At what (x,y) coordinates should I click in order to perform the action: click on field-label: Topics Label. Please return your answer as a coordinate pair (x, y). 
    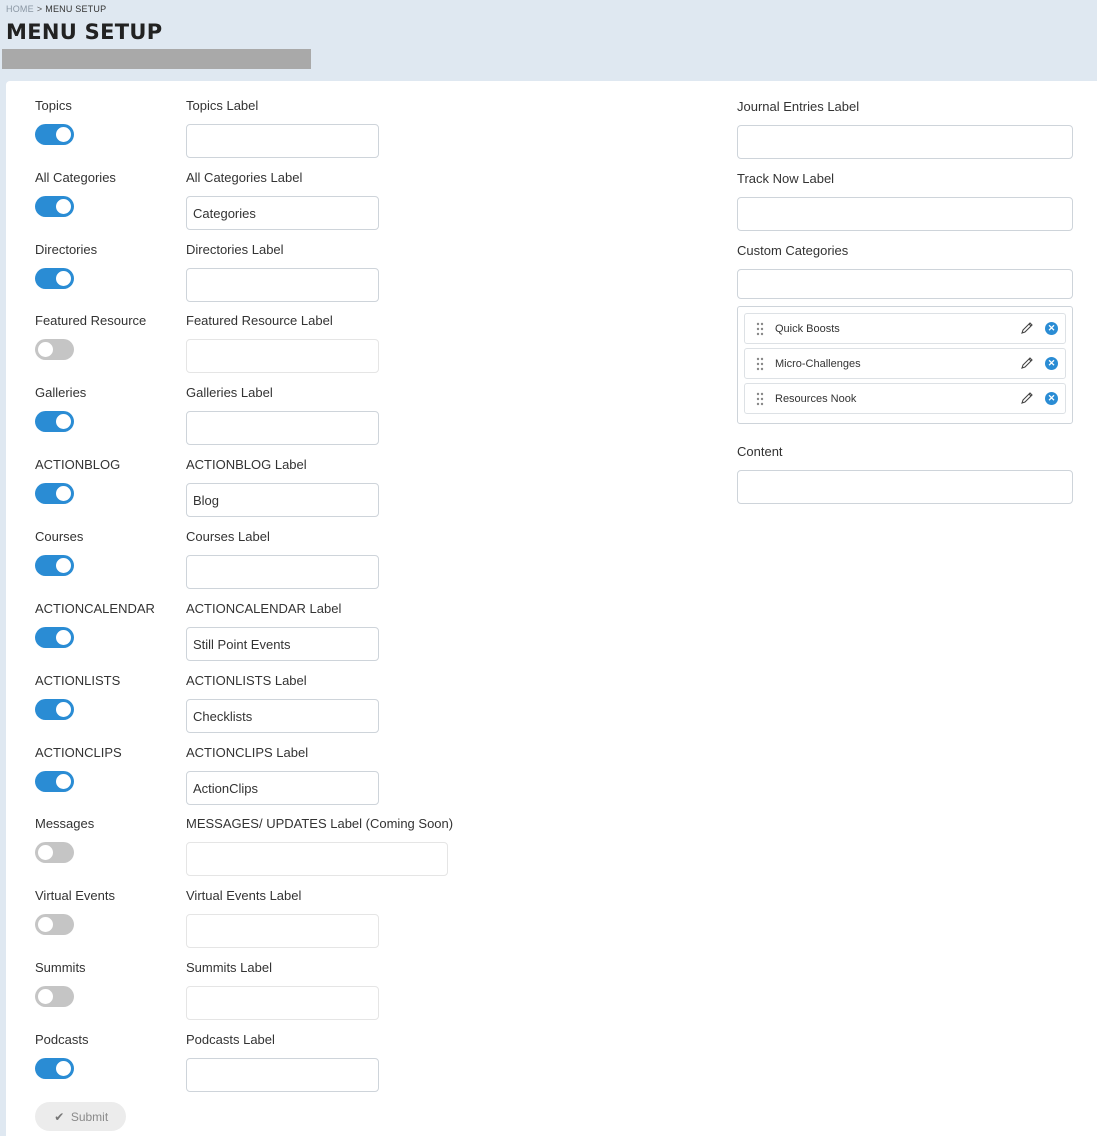
    Looking at the image, I should click on (222, 105).